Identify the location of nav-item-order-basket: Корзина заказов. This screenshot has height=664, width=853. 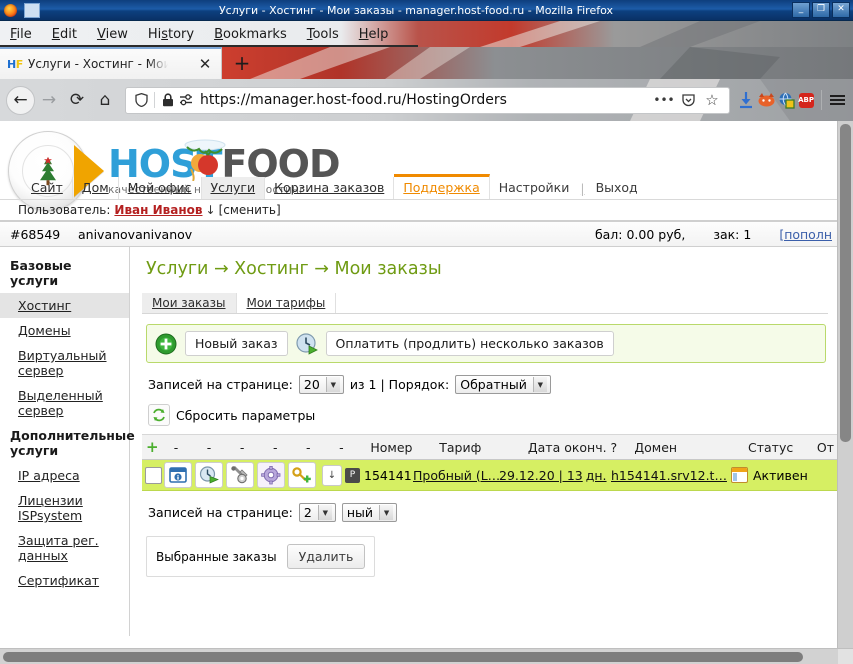
(330, 188).